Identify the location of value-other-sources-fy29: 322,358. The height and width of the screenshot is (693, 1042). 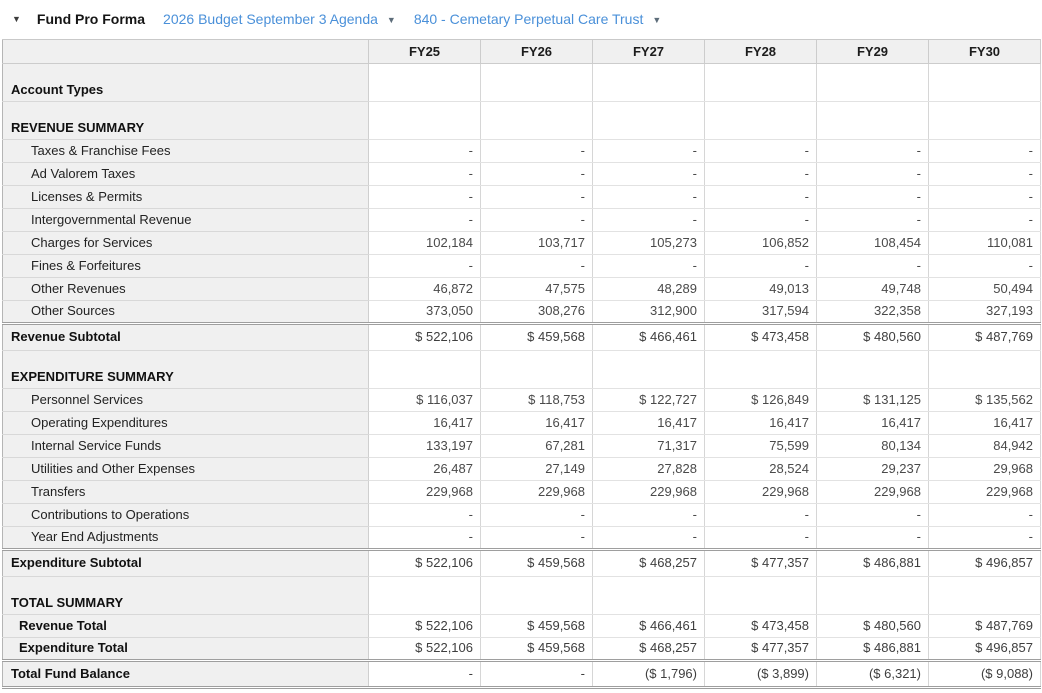
(872, 312).